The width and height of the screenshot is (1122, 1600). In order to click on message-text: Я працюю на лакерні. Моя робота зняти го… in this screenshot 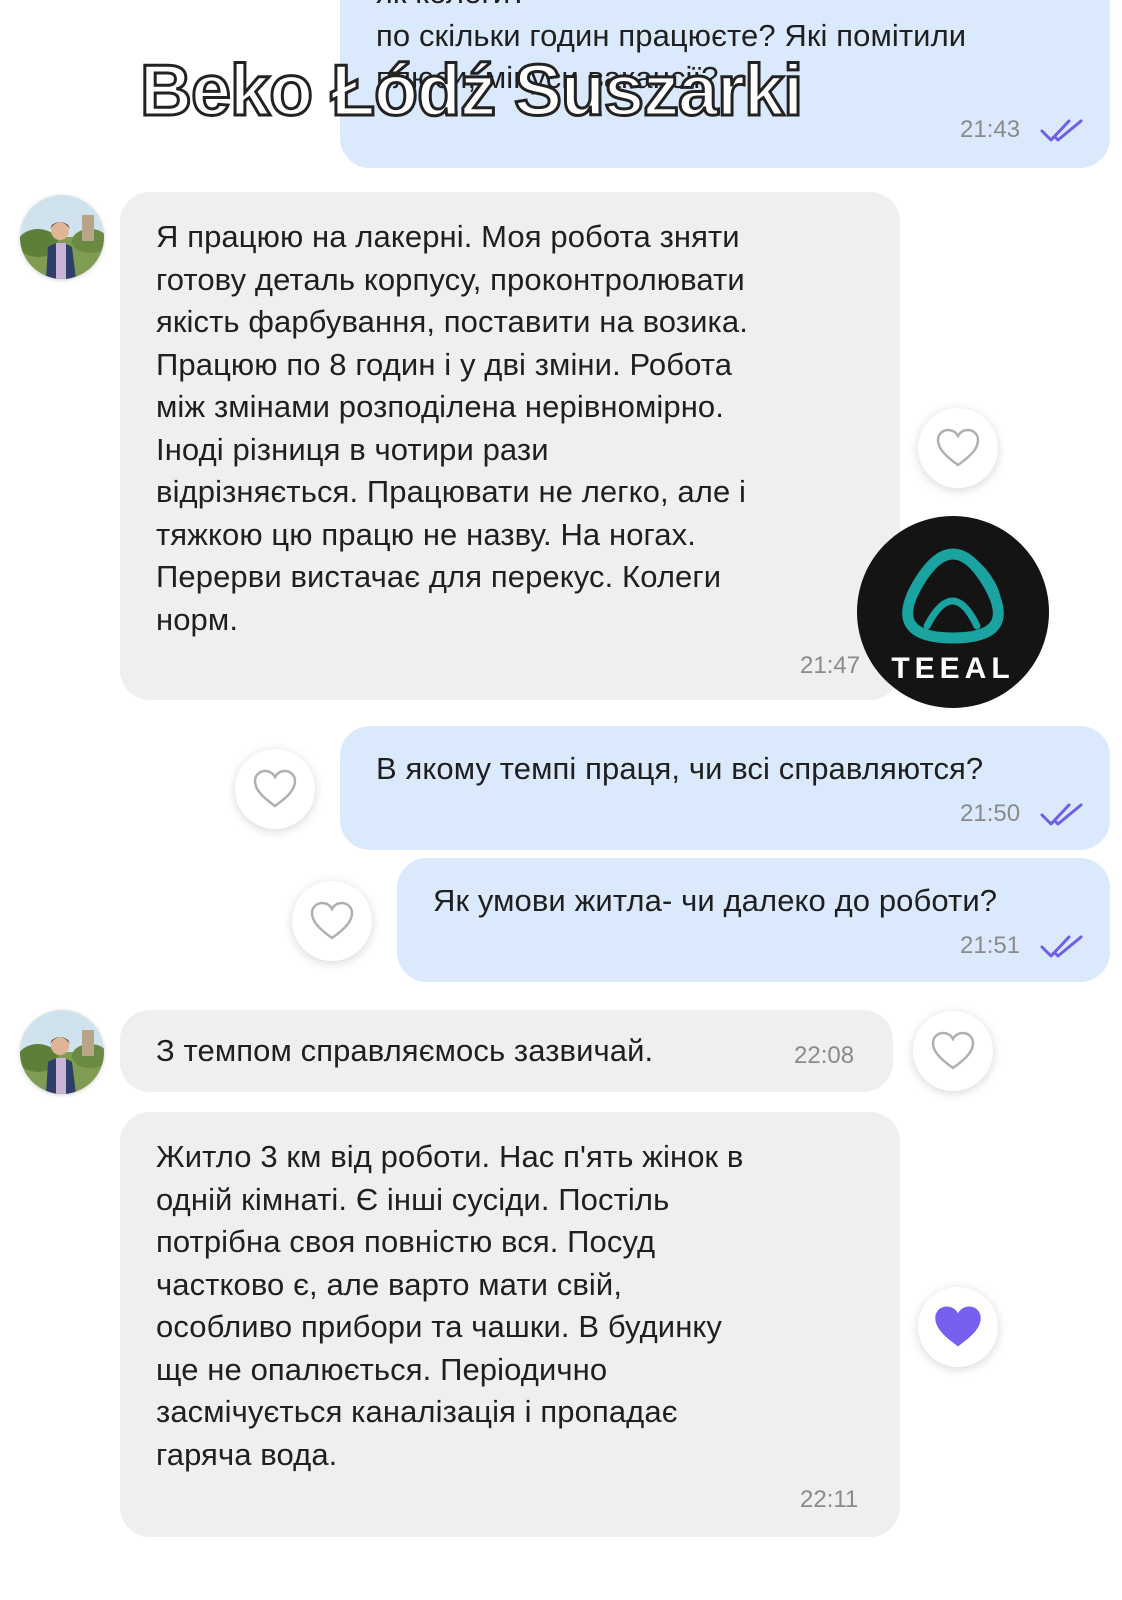, I will do `click(452, 428)`.